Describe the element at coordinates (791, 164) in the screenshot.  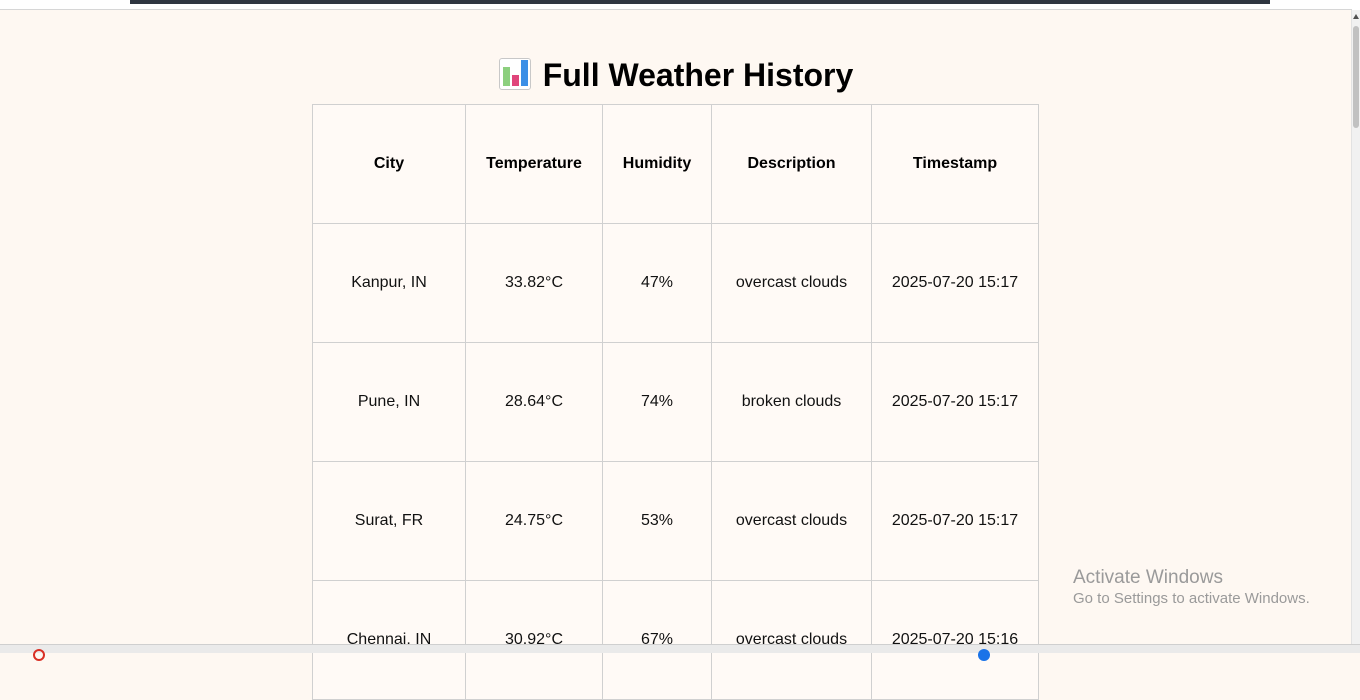
I see `header-description: Description` at that location.